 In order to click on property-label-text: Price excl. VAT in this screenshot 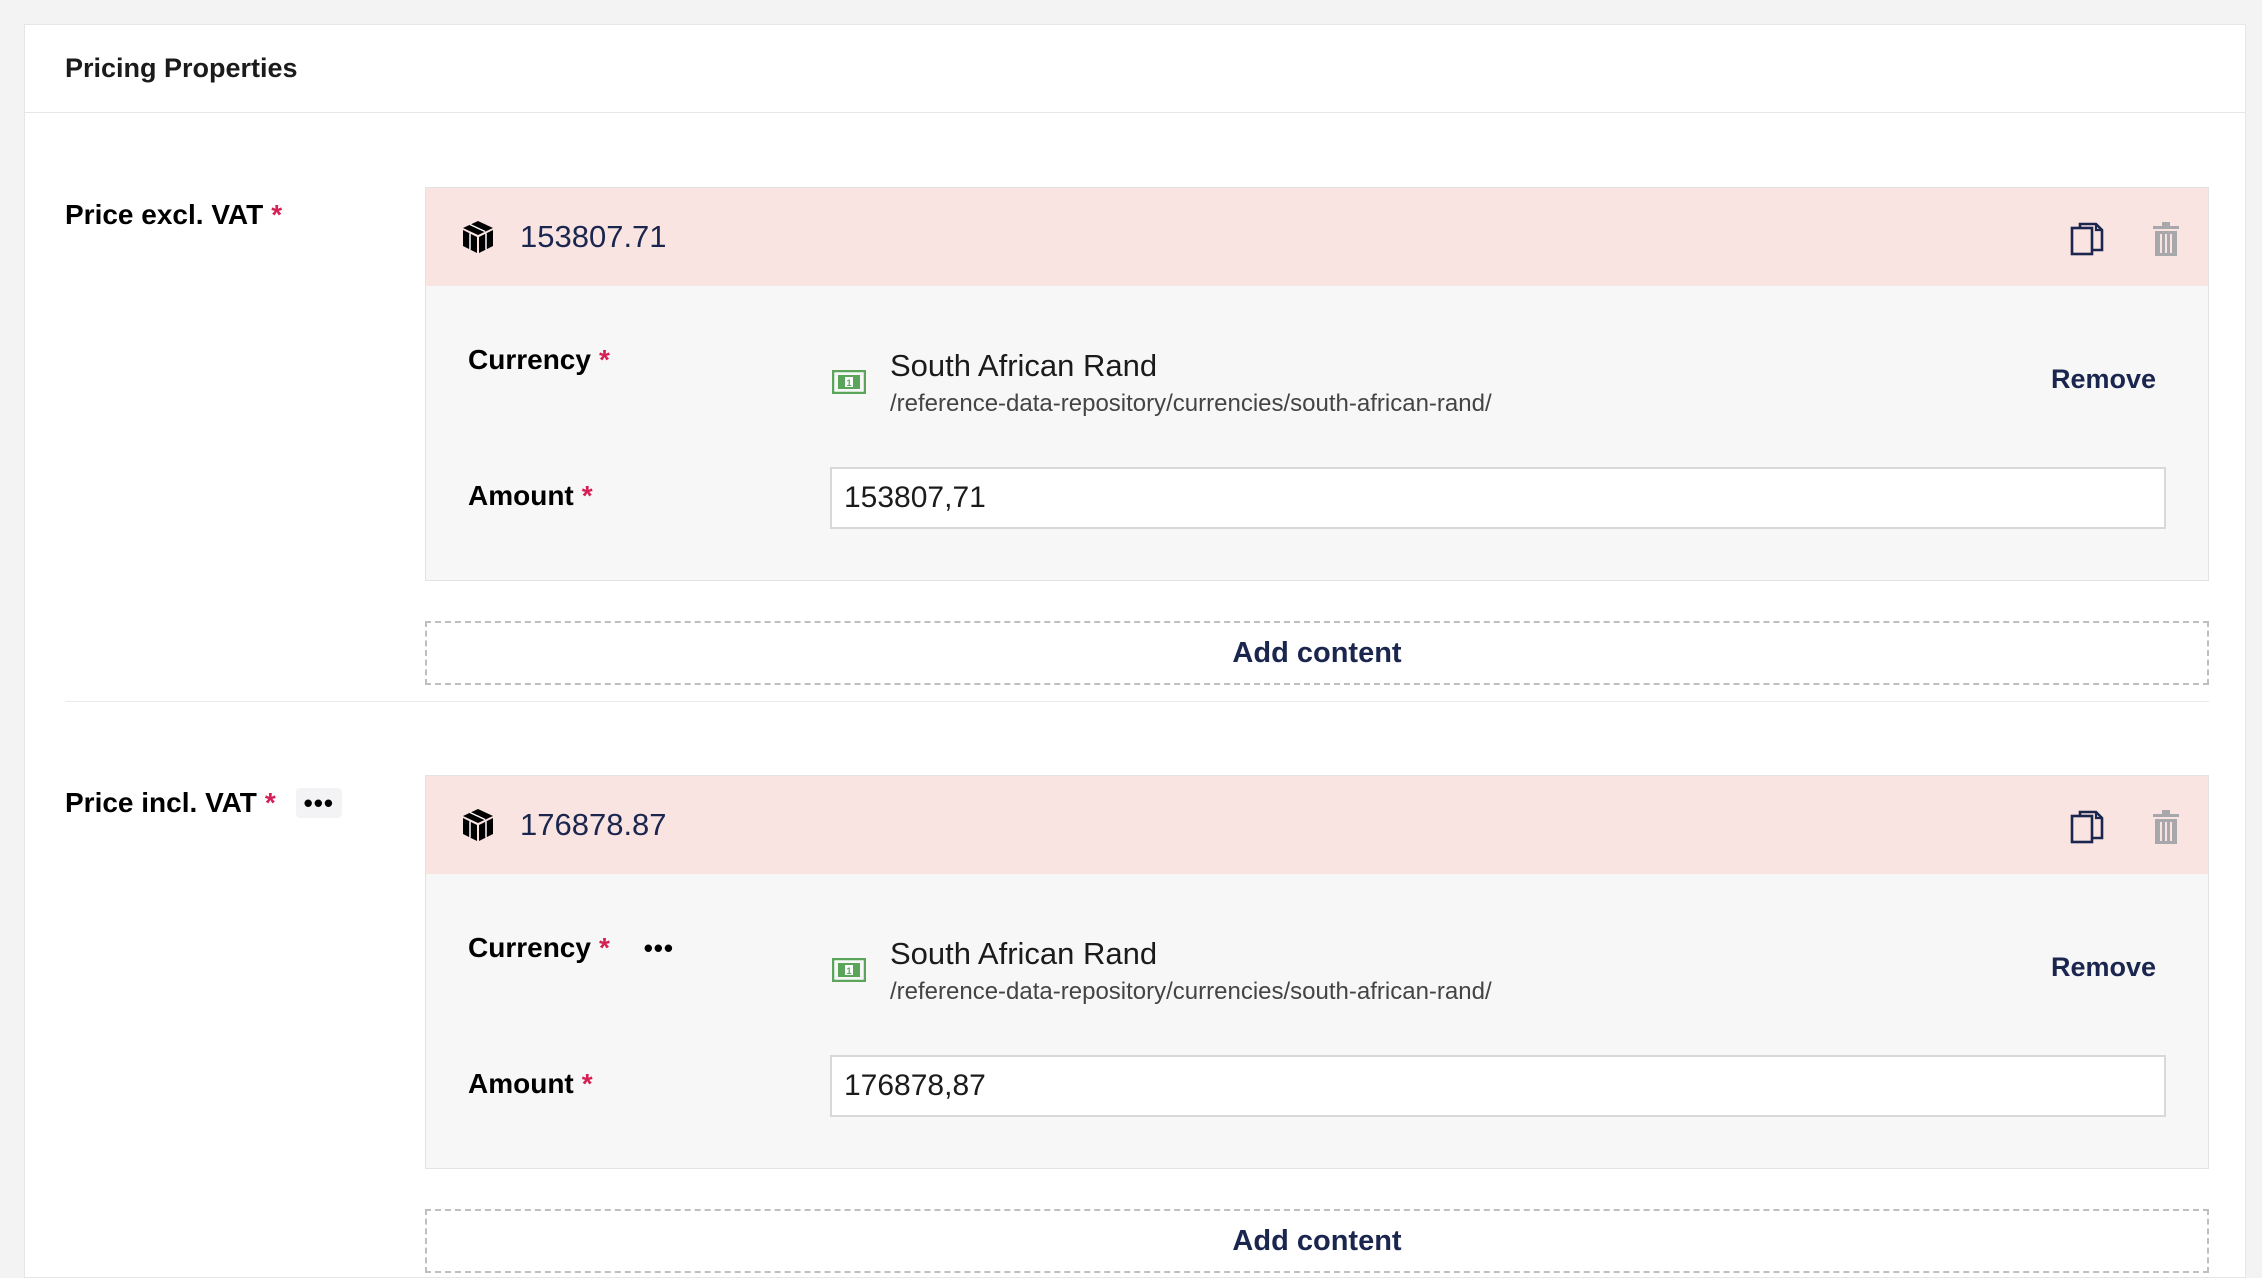, I will do `click(164, 214)`.